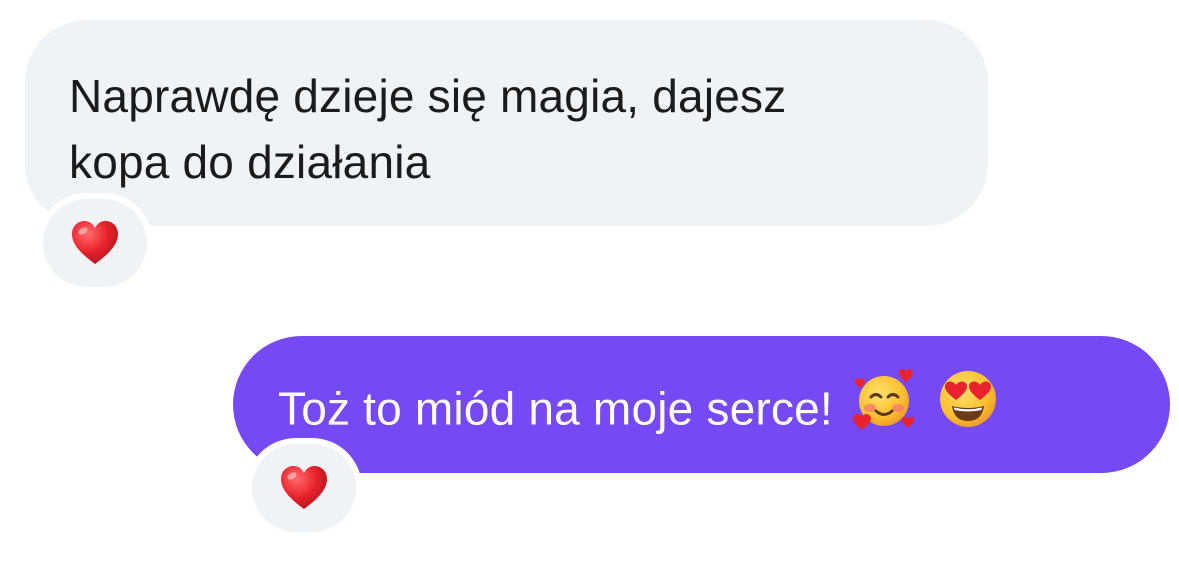 The height and width of the screenshot is (561, 1179). I want to click on heart-eyes-face-icon, so click(968, 407).